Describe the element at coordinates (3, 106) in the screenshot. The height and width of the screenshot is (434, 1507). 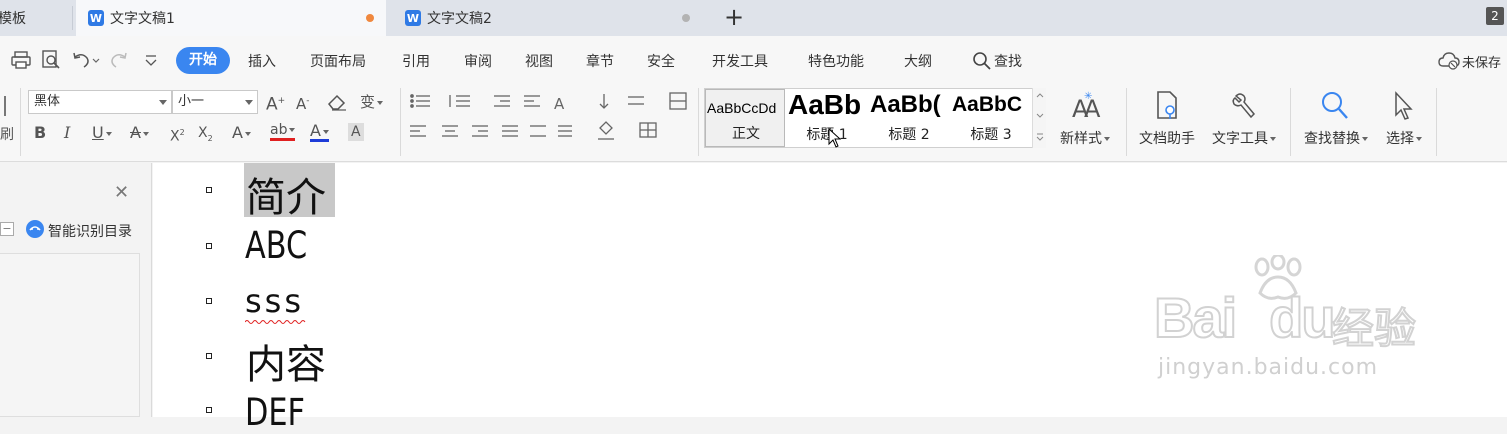
I see `clipboard-edge-icon` at that location.